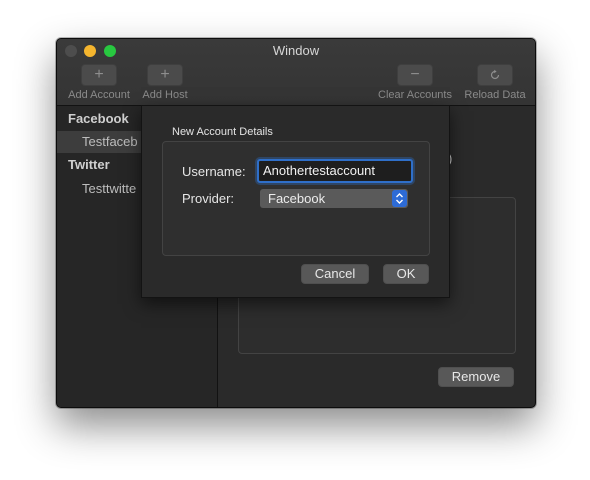 Image resolution: width=590 pixels, height=480 pixels. What do you see at coordinates (98, 118) in the screenshot?
I see `sidebar-header-facebook: Facebook` at bounding box center [98, 118].